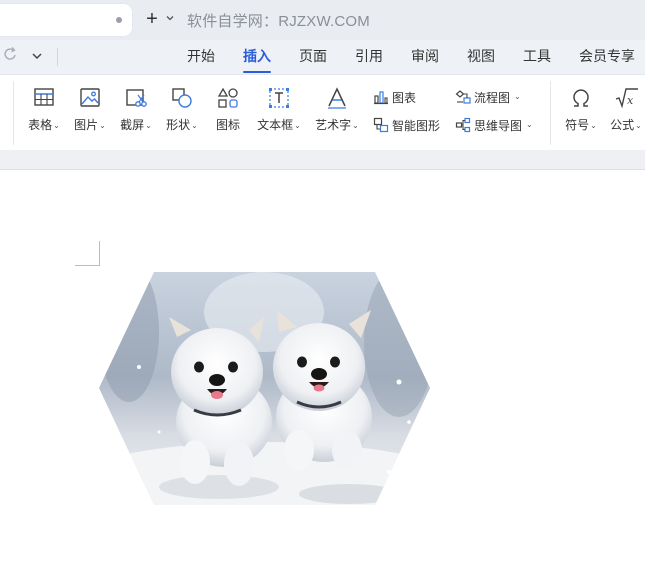 The height and width of the screenshot is (571, 645). Describe the element at coordinates (227, 97) in the screenshot. I see `icons-icon` at that location.